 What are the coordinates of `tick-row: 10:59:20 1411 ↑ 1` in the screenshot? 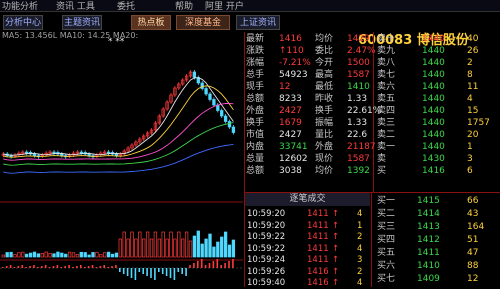 It's located at (307, 226).